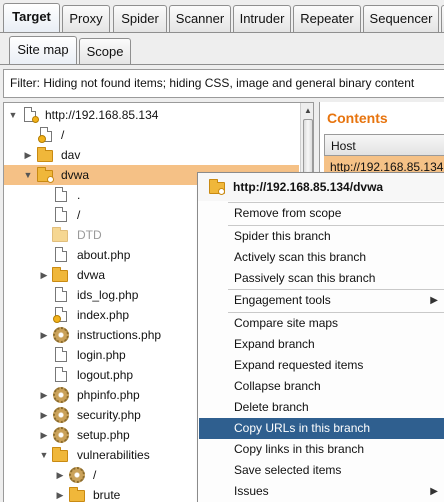 The image size is (444, 502). Describe the element at coordinates (31, 17) in the screenshot. I see `tab-target: Target` at that location.